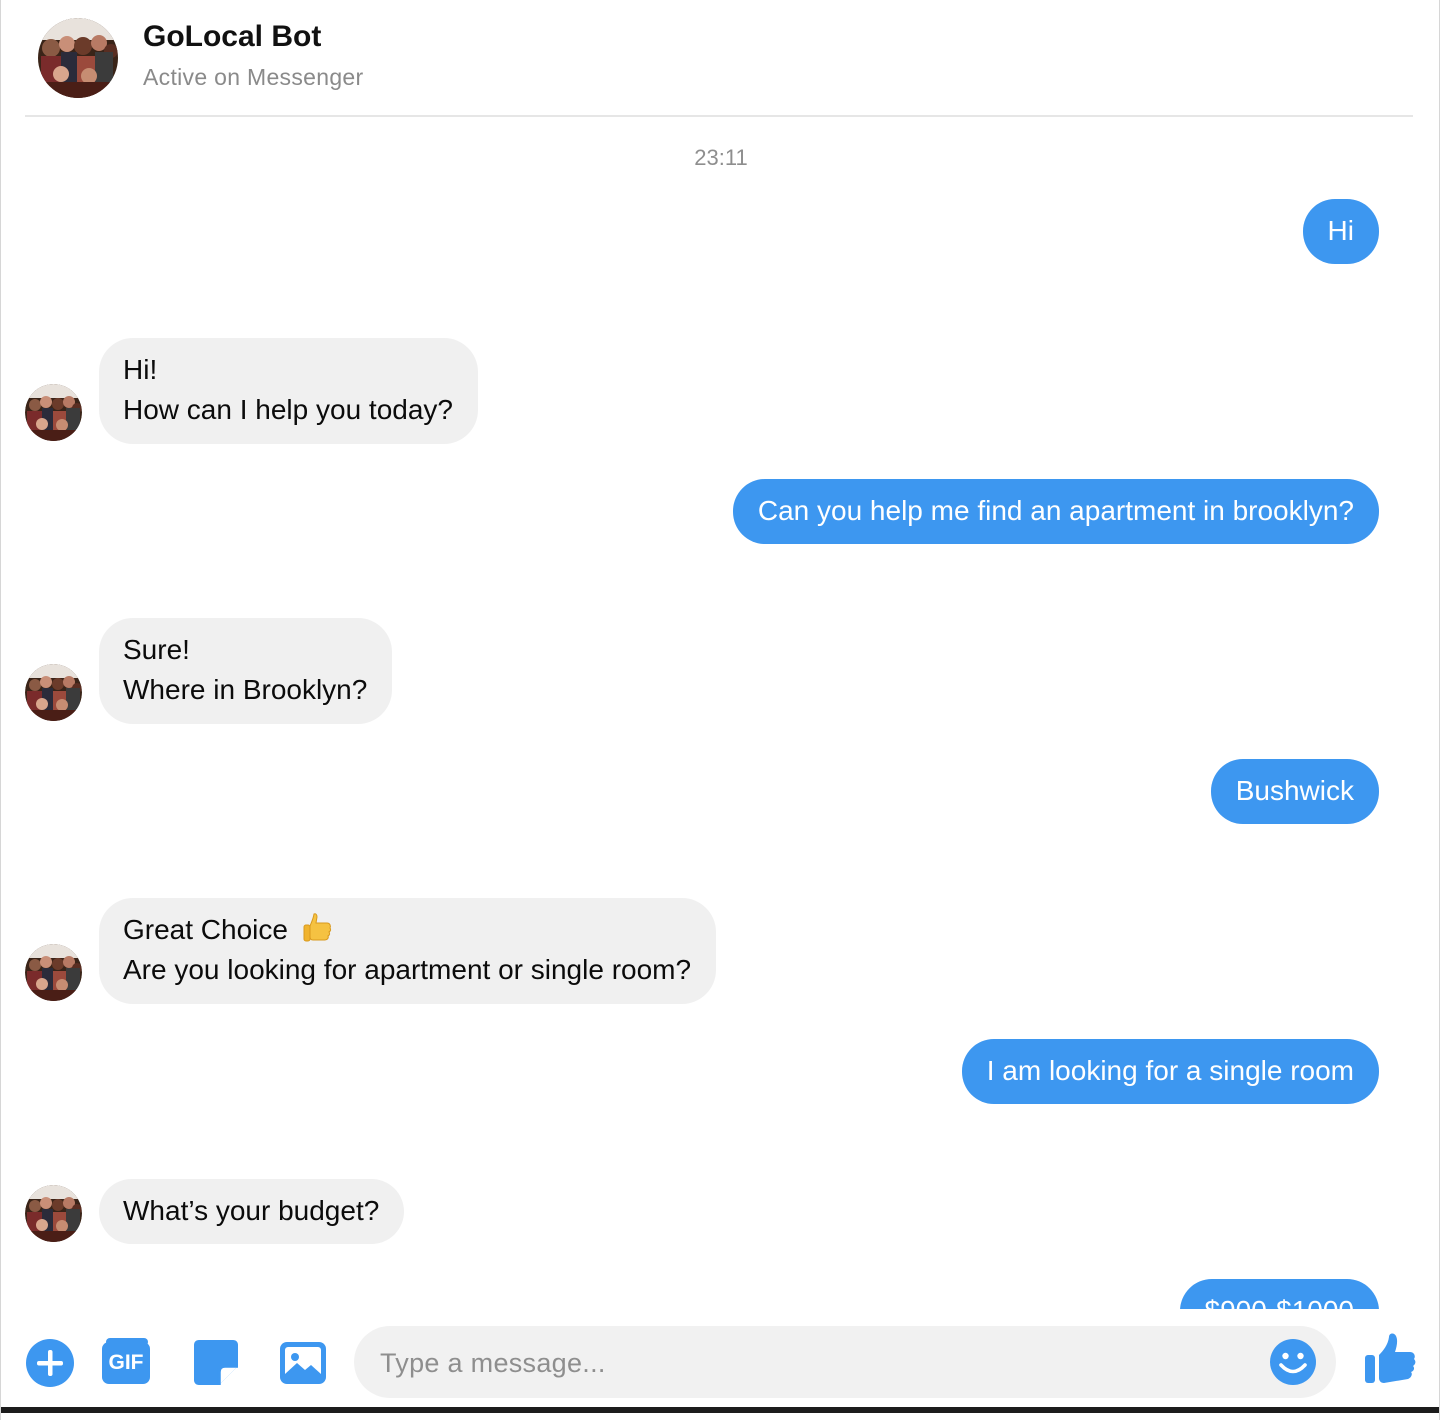 Image resolution: width=1440 pixels, height=1420 pixels. I want to click on message-composer: GIF, so click(720, 1361).